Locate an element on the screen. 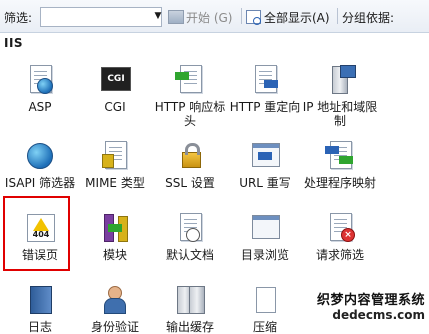 Image resolution: width=429 pixels, height=334 pixels. feature-http-redirect: HTTP 重定向 is located at coordinates (265, 89).